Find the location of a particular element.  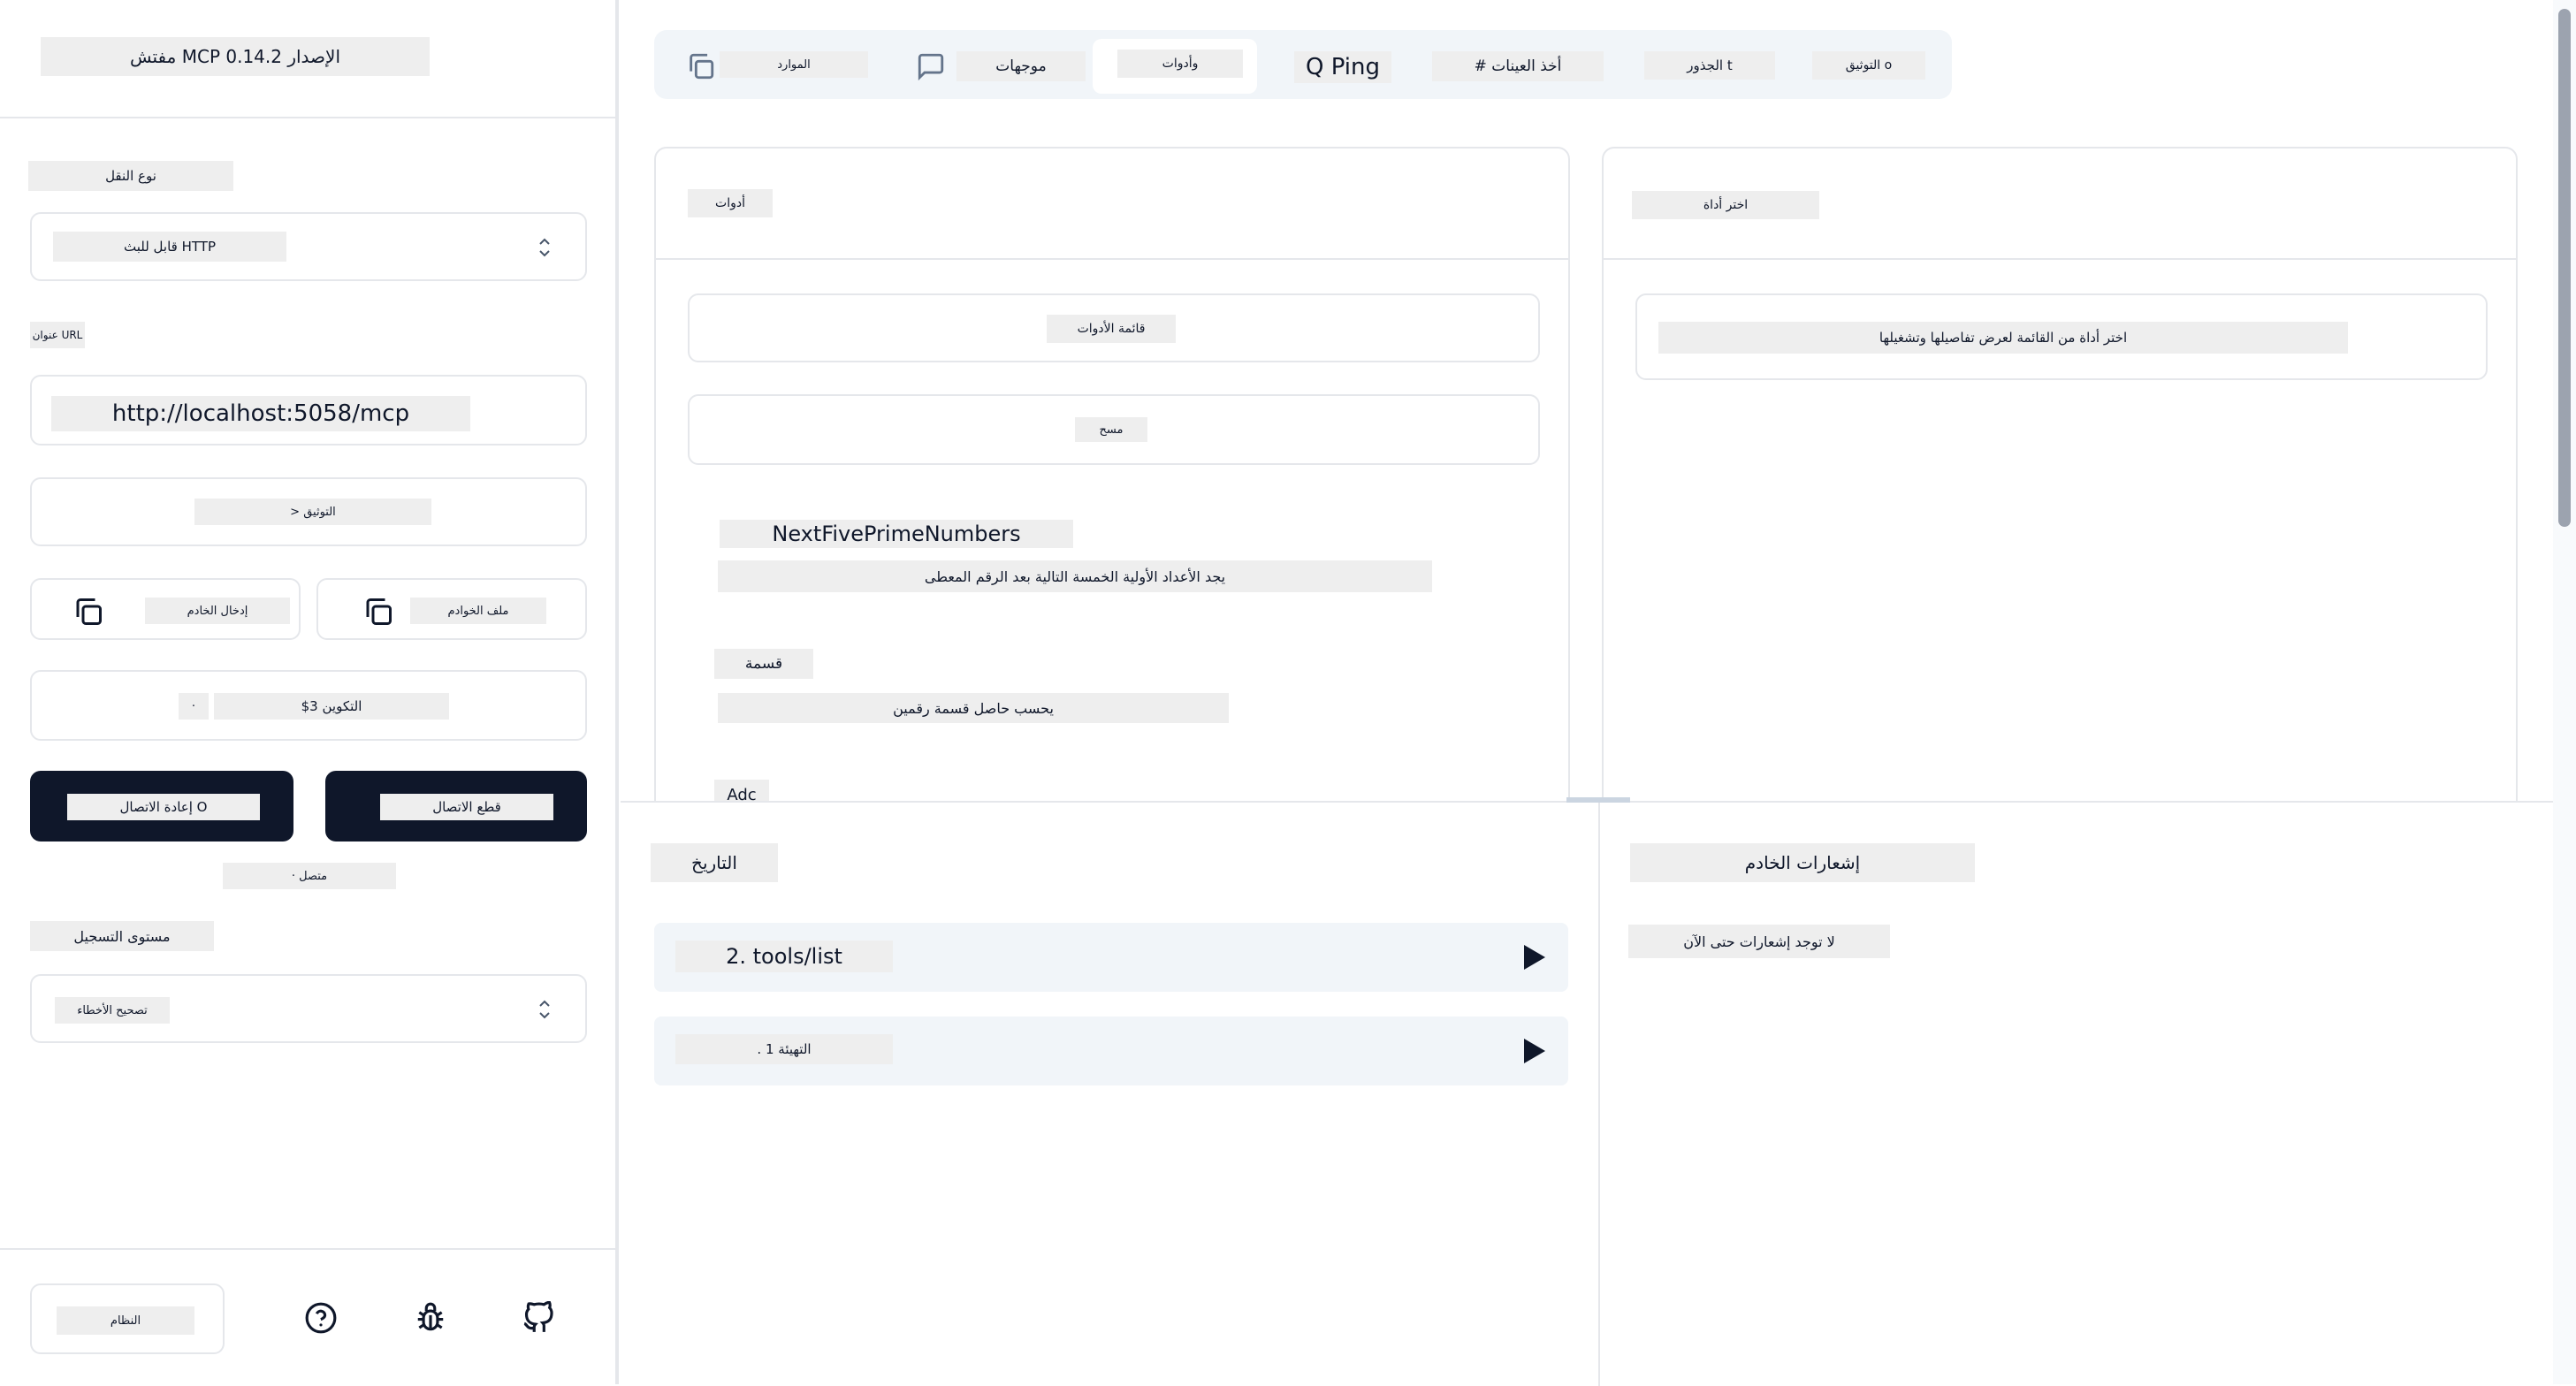

tool-description: يحسب حاصل قسمة رقمين is located at coordinates (973, 708).